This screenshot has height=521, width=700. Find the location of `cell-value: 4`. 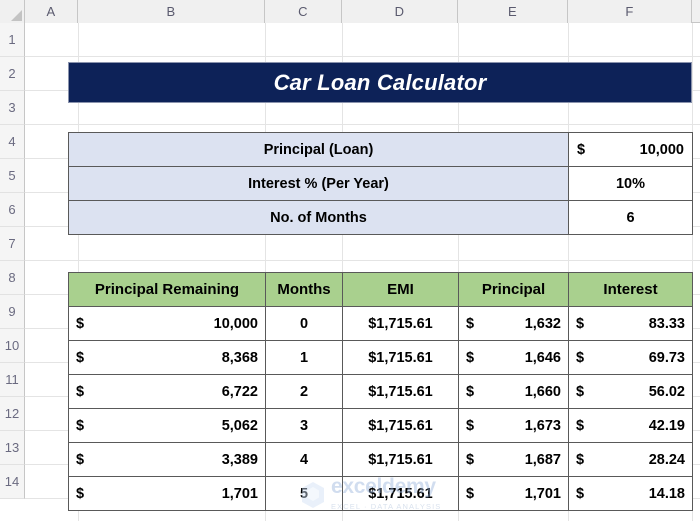

cell-value: 4 is located at coordinates (304, 459).